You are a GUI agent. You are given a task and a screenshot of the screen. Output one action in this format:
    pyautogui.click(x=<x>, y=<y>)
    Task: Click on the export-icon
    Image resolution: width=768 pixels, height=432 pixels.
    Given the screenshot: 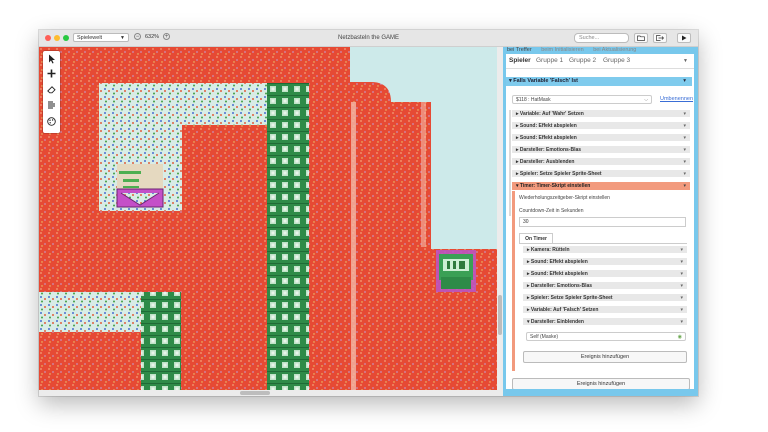 What is the action you would take?
    pyautogui.click(x=660, y=38)
    